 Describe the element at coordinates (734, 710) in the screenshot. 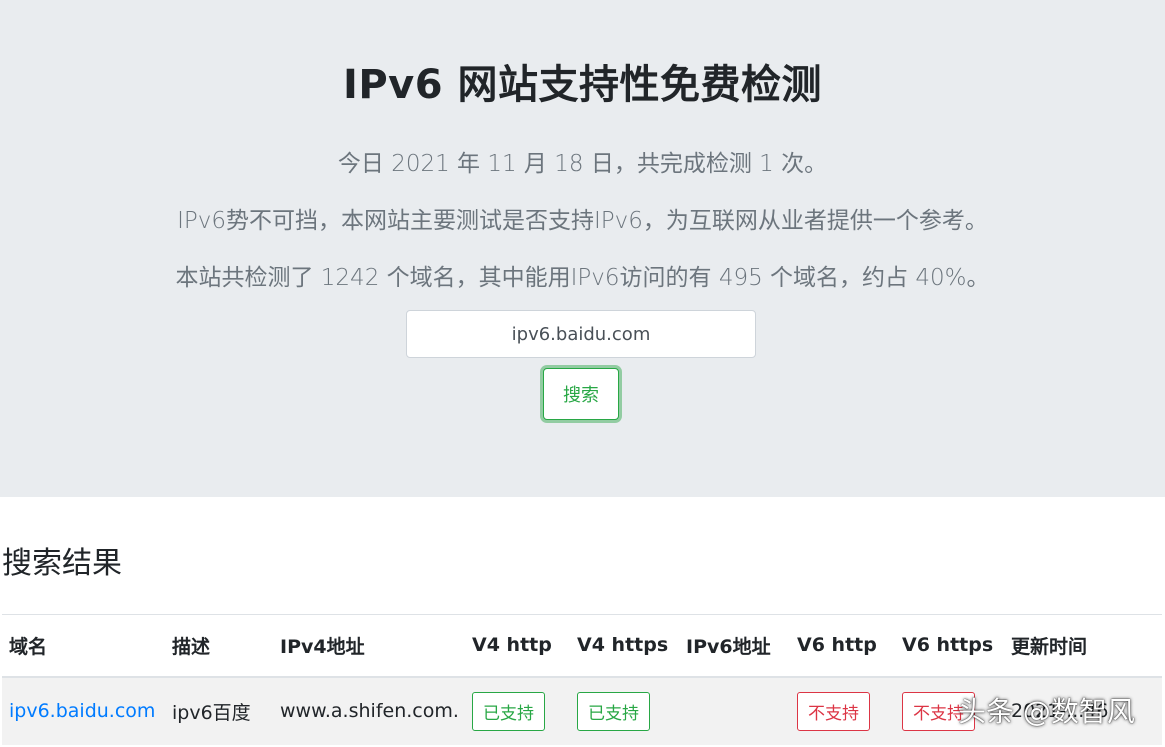

I see `ipv6-cell` at that location.